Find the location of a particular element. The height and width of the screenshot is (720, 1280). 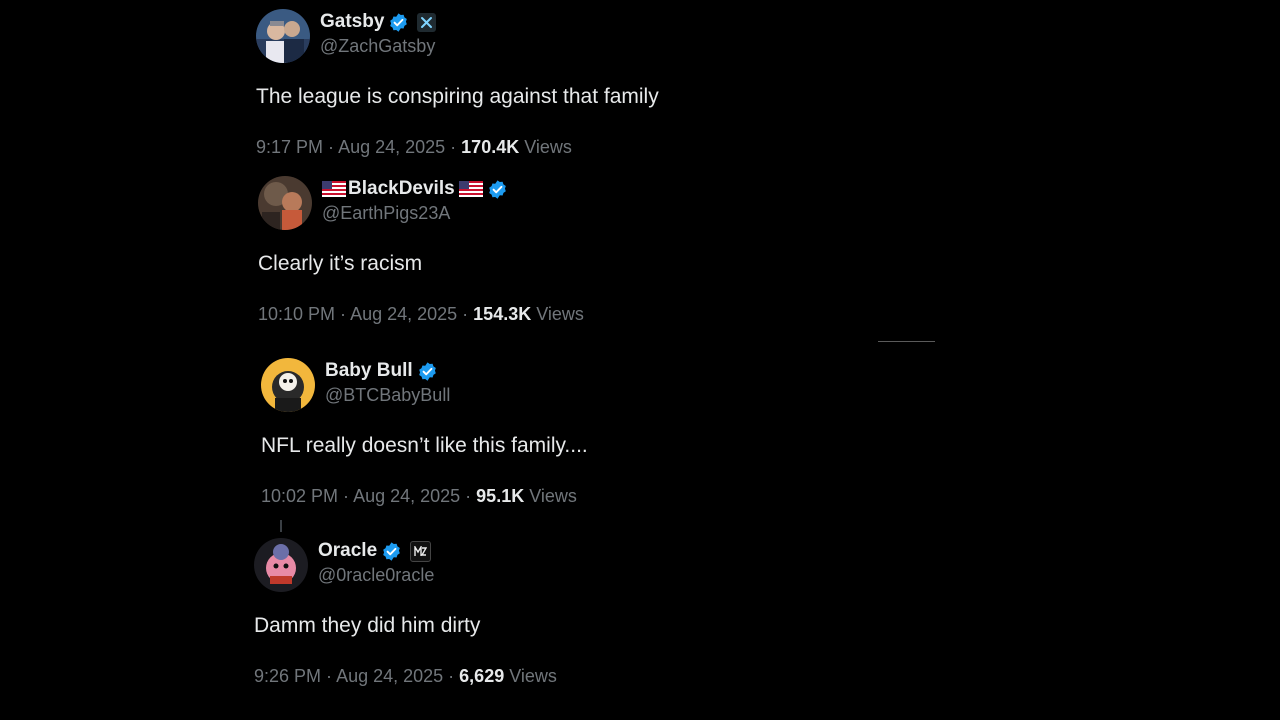

views-count: 154.3K is located at coordinates (502, 314).